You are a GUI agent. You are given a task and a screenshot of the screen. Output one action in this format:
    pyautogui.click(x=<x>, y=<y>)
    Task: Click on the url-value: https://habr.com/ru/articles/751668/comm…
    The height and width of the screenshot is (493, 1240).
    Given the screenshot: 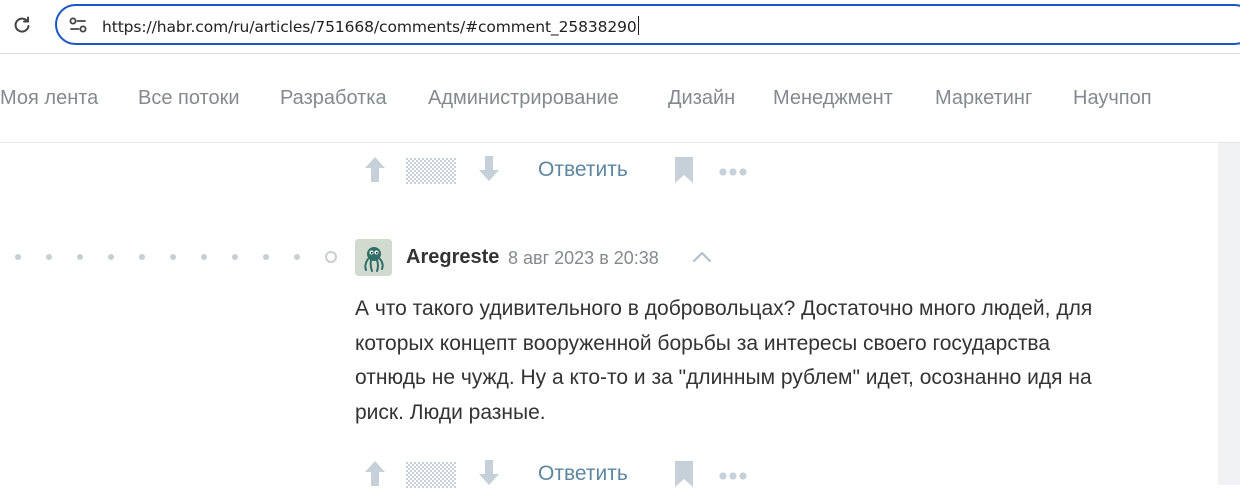 What is the action you would take?
    pyautogui.click(x=369, y=27)
    